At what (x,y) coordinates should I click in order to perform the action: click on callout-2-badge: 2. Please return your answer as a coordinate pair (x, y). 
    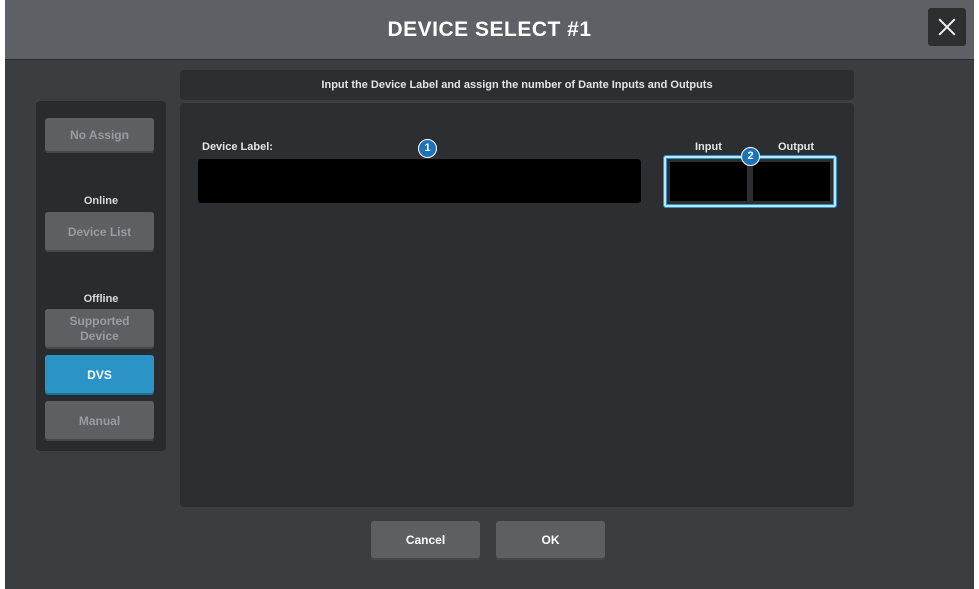
    Looking at the image, I should click on (750, 156).